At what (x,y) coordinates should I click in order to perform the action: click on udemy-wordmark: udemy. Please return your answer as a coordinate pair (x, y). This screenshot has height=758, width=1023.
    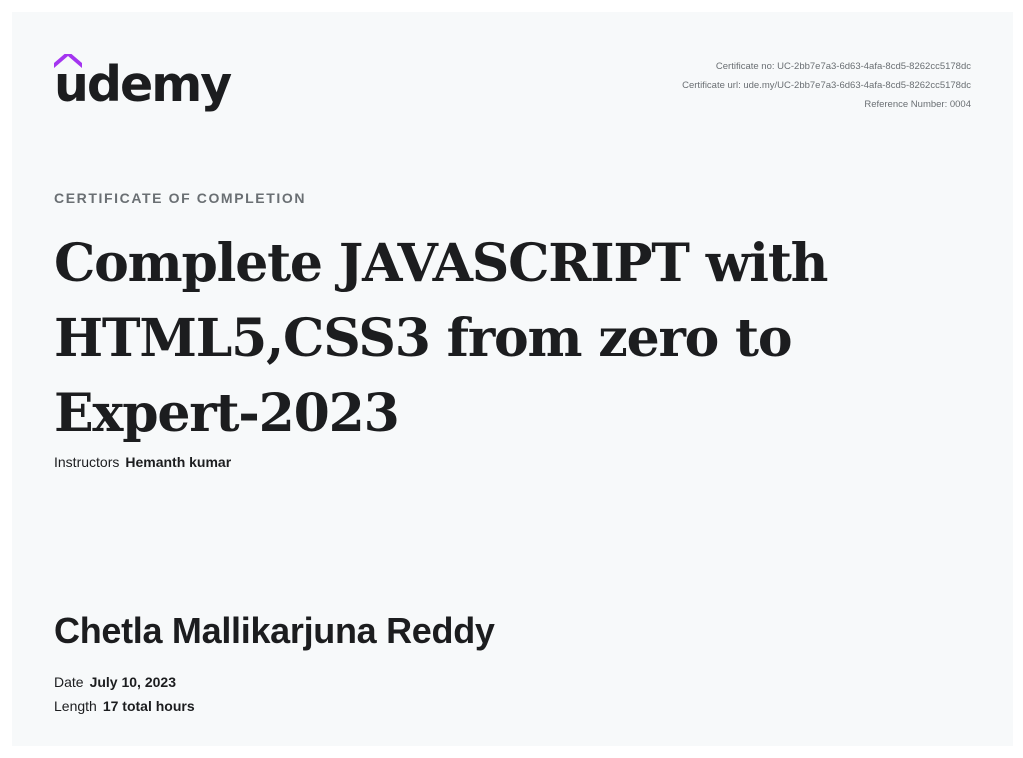
    Looking at the image, I should click on (143, 84).